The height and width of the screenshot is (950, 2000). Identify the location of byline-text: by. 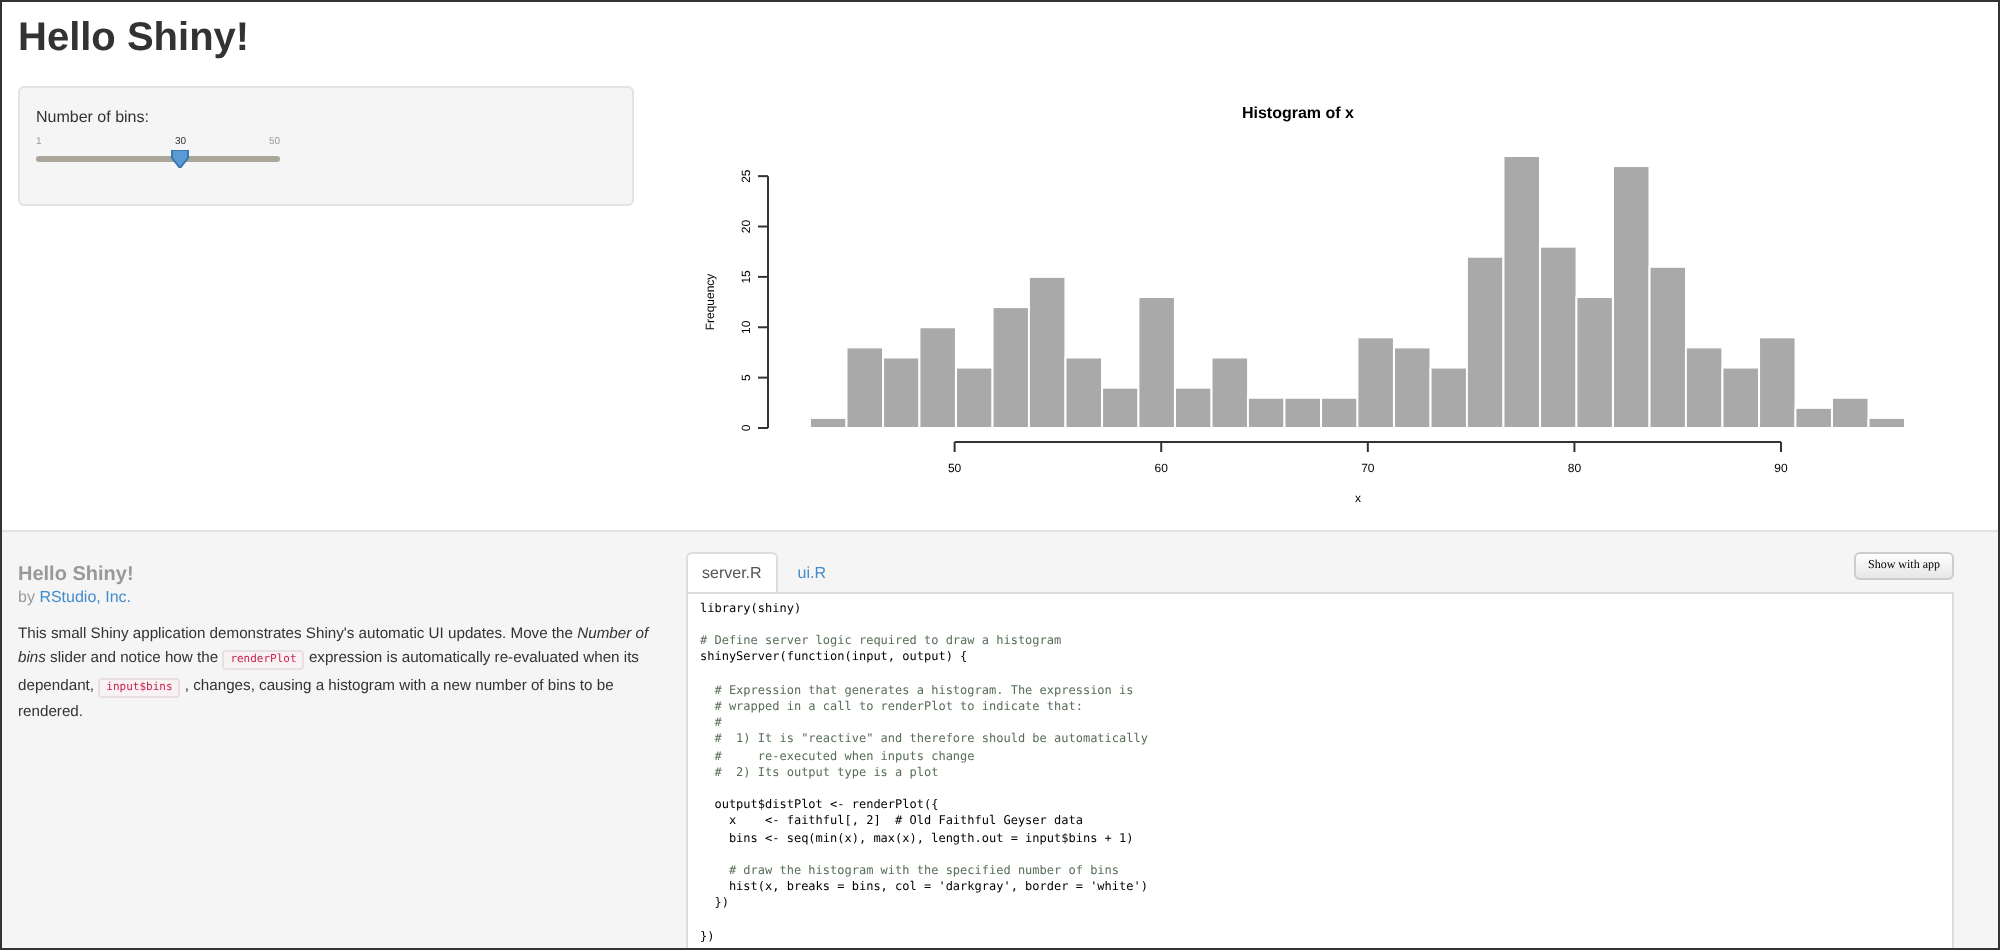
(26, 596).